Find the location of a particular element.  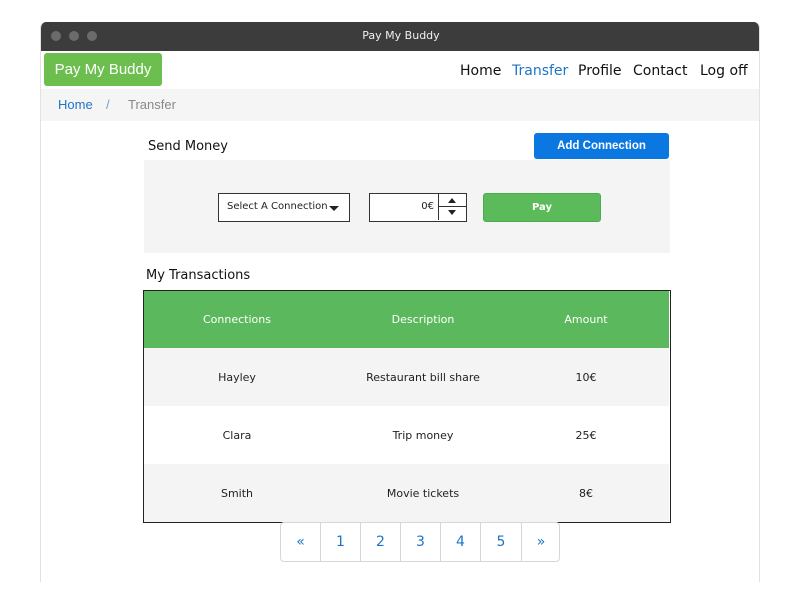

cell-amount: 10€ is located at coordinates (586, 377).